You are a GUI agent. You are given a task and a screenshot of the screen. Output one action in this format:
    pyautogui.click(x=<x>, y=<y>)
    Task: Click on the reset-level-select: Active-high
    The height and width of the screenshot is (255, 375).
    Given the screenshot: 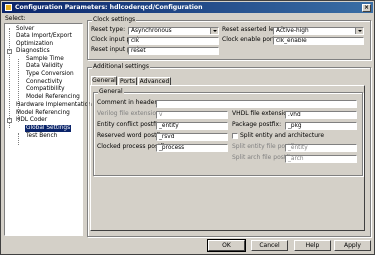 What is the action you would take?
    pyautogui.click(x=318, y=31)
    